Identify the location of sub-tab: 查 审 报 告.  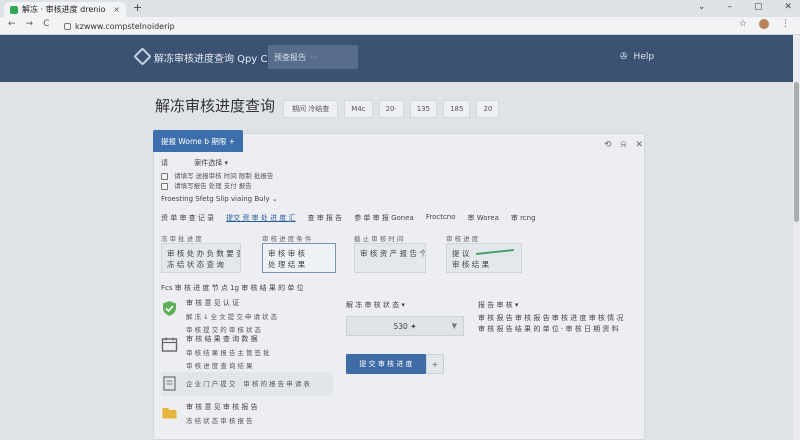
(325, 218).